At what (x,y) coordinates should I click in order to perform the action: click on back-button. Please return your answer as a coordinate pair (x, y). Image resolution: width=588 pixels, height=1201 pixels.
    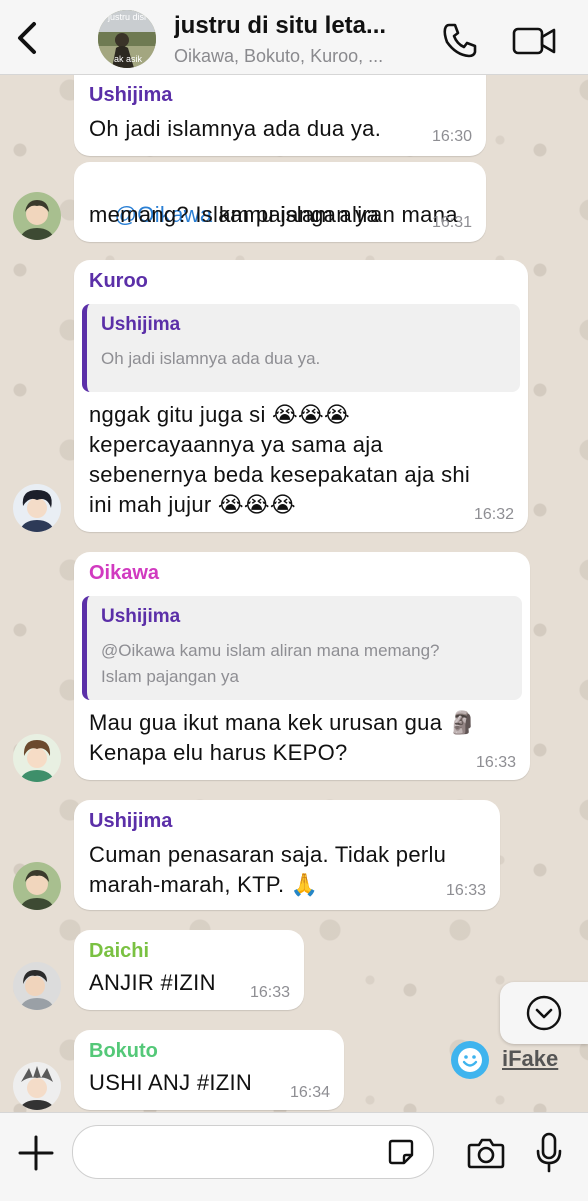
    Looking at the image, I should click on (28, 38).